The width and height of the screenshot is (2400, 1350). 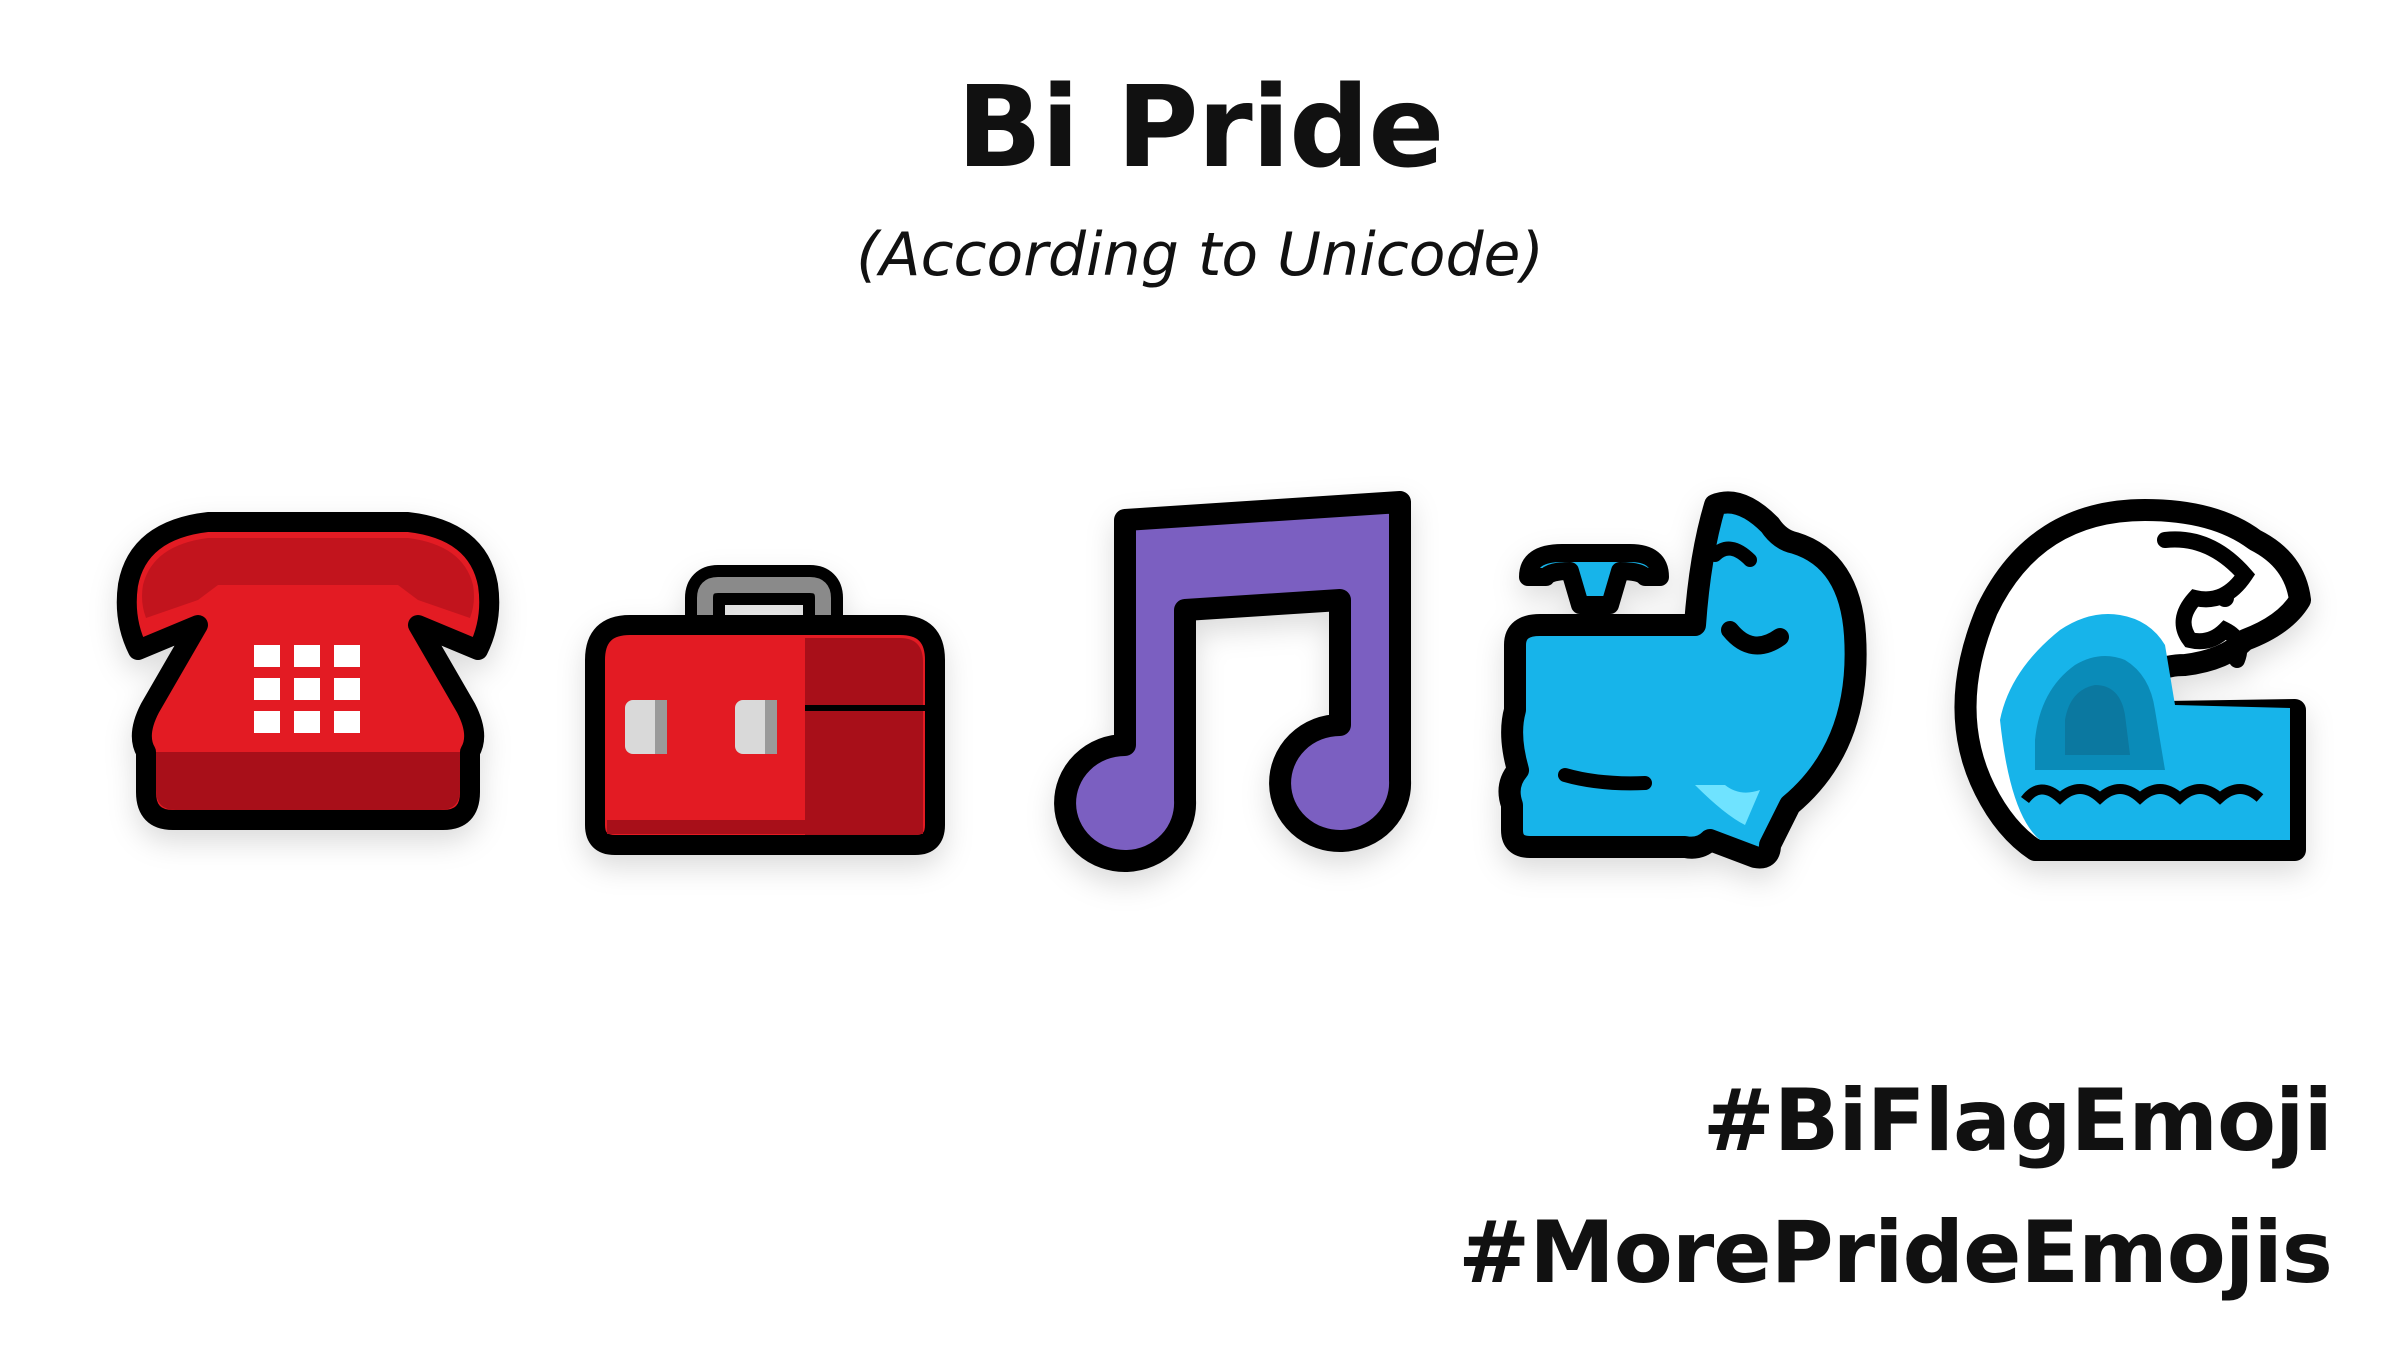 What do you see at coordinates (1680, 695) in the screenshot?
I see `spouting-whale-icon` at bounding box center [1680, 695].